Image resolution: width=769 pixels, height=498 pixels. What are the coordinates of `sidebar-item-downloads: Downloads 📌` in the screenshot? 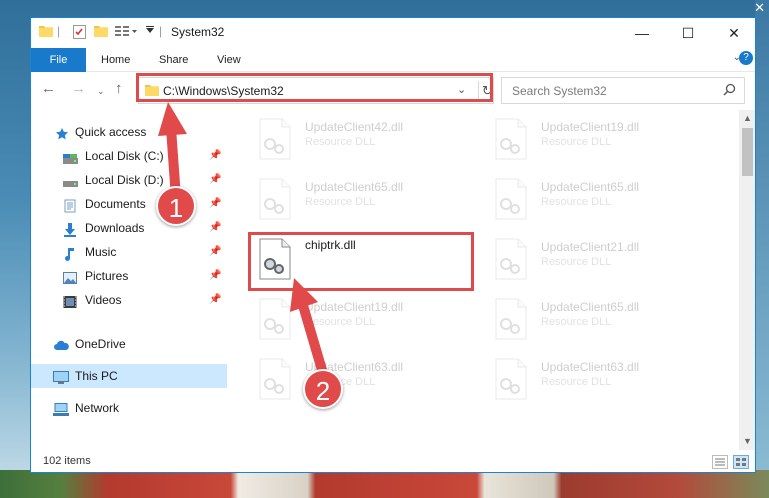 It's located at (129, 228).